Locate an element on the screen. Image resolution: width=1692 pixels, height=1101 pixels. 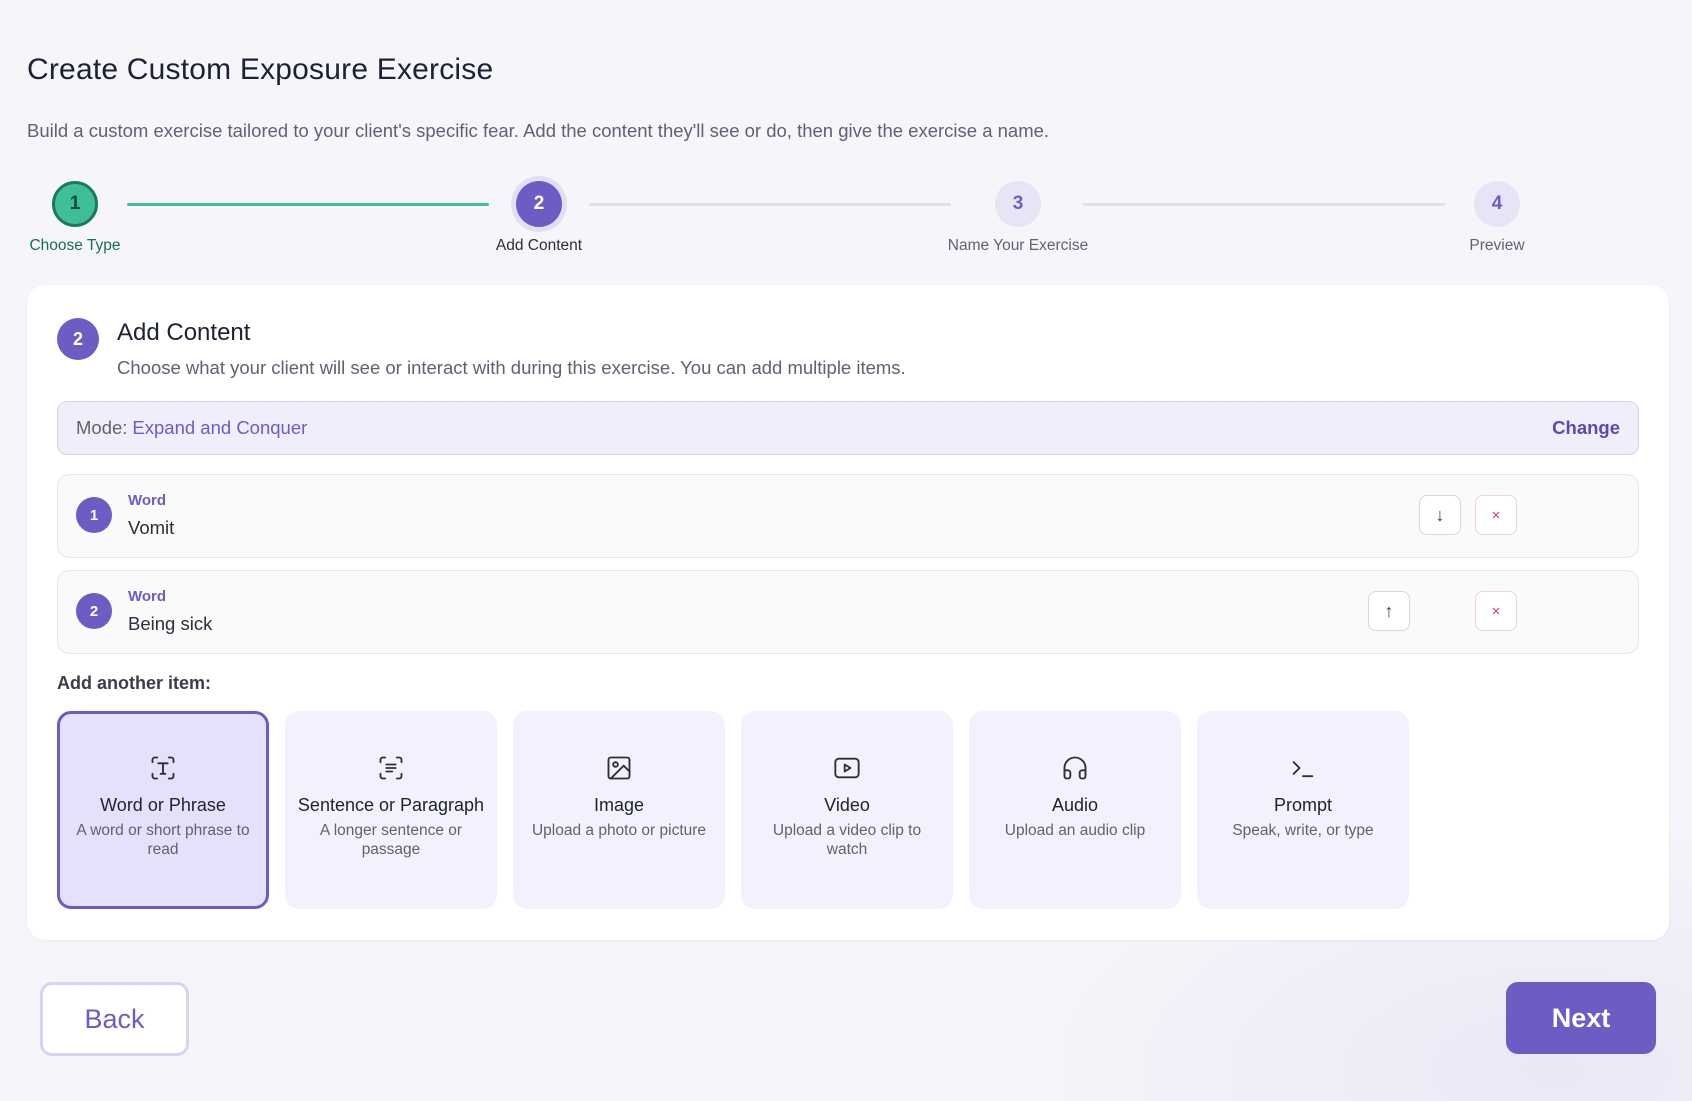
tile-subtitle: Speak, write, or type is located at coordinates (1303, 830).